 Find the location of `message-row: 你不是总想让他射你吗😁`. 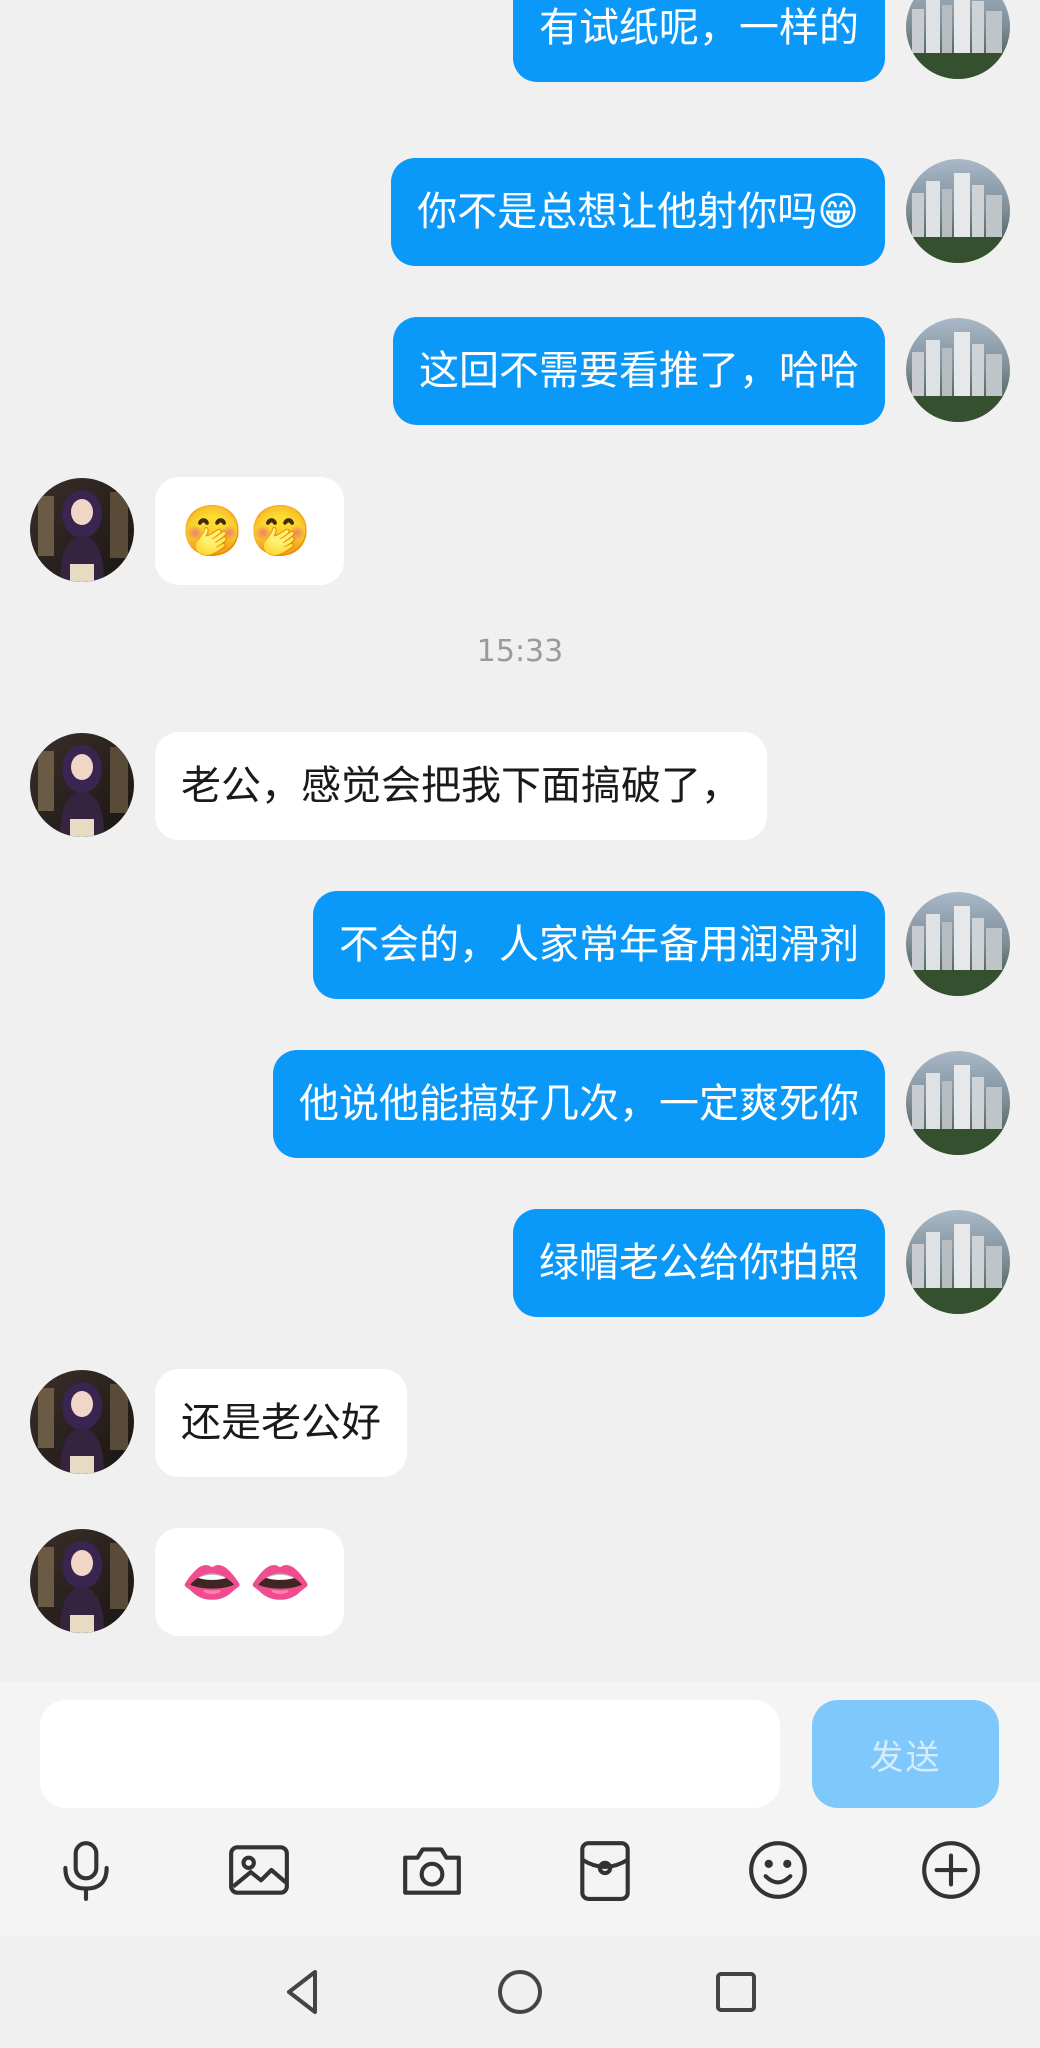

message-row: 你不是总想让他射你吗😁 is located at coordinates (520, 213).